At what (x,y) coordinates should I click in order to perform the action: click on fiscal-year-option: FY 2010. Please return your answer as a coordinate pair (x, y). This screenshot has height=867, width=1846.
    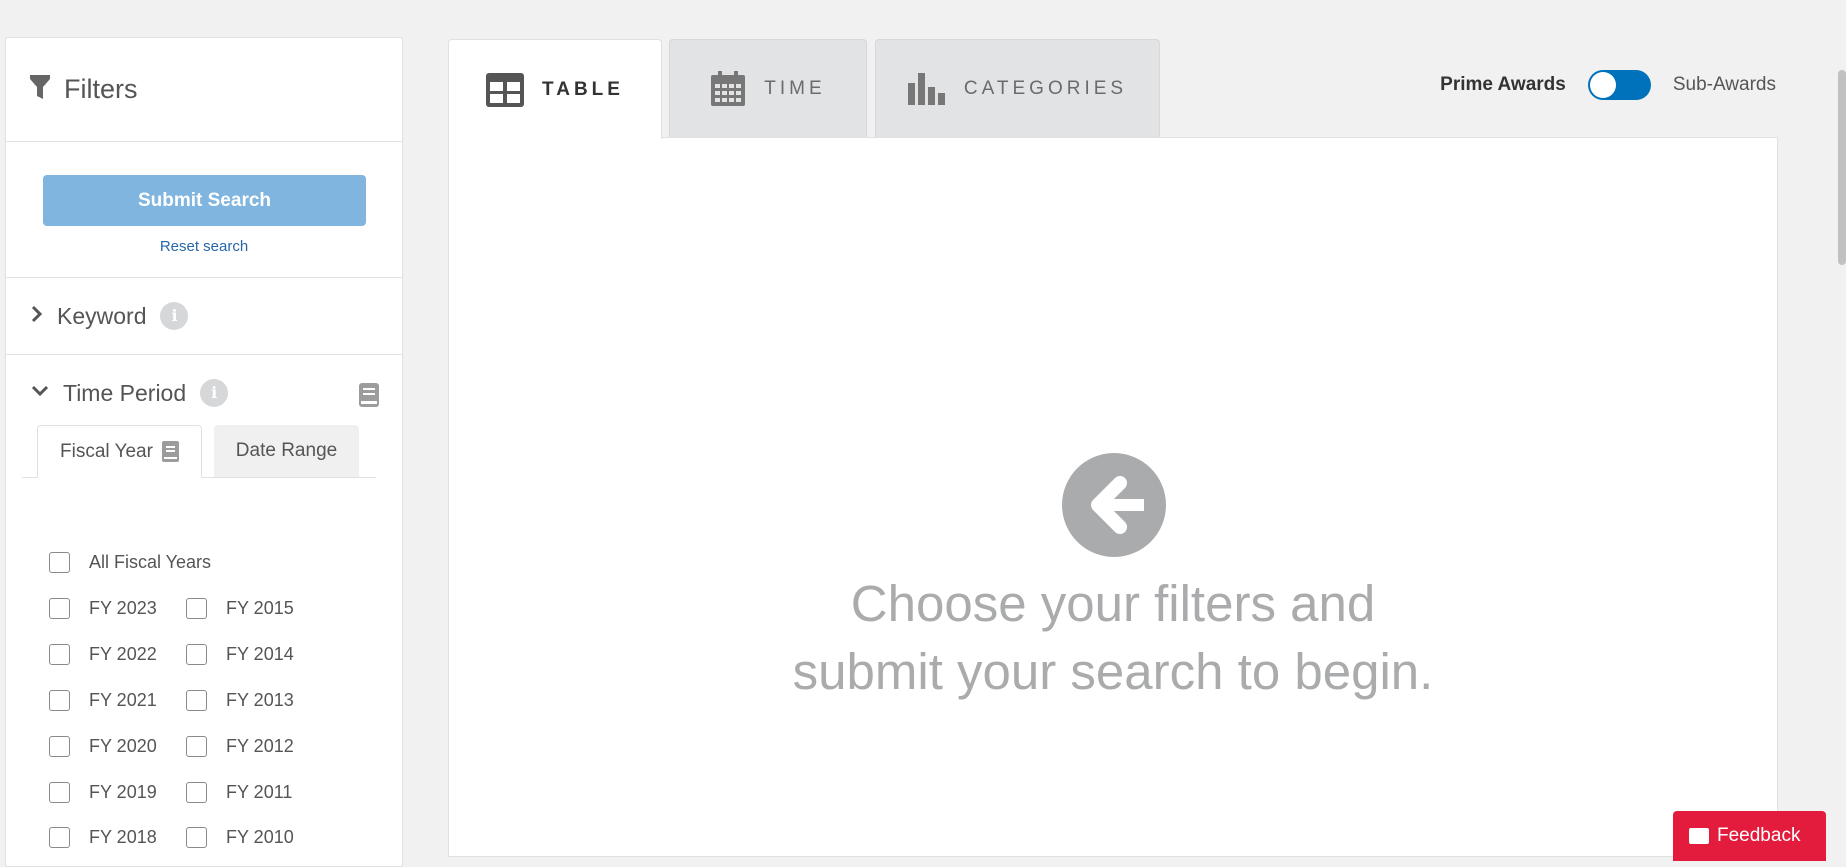
    Looking at the image, I should click on (240, 837).